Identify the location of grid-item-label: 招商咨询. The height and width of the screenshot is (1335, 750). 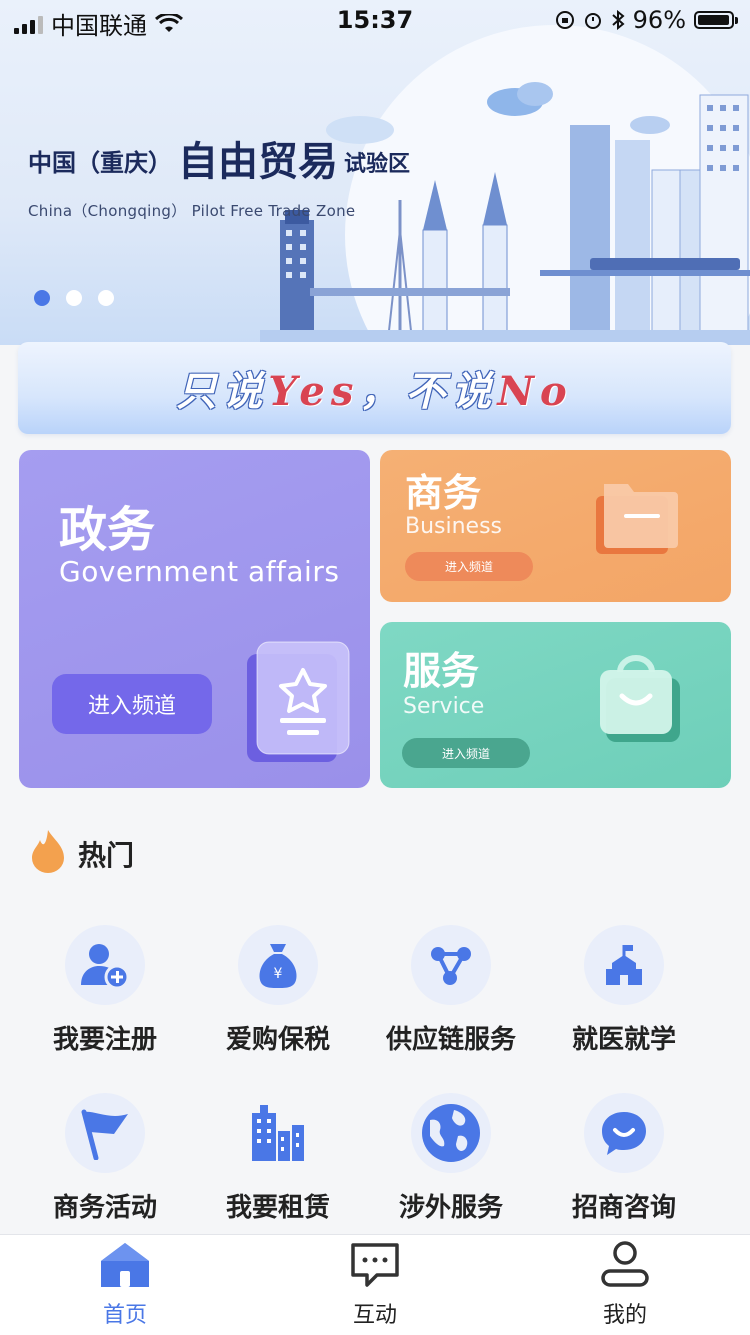
(623, 1208).